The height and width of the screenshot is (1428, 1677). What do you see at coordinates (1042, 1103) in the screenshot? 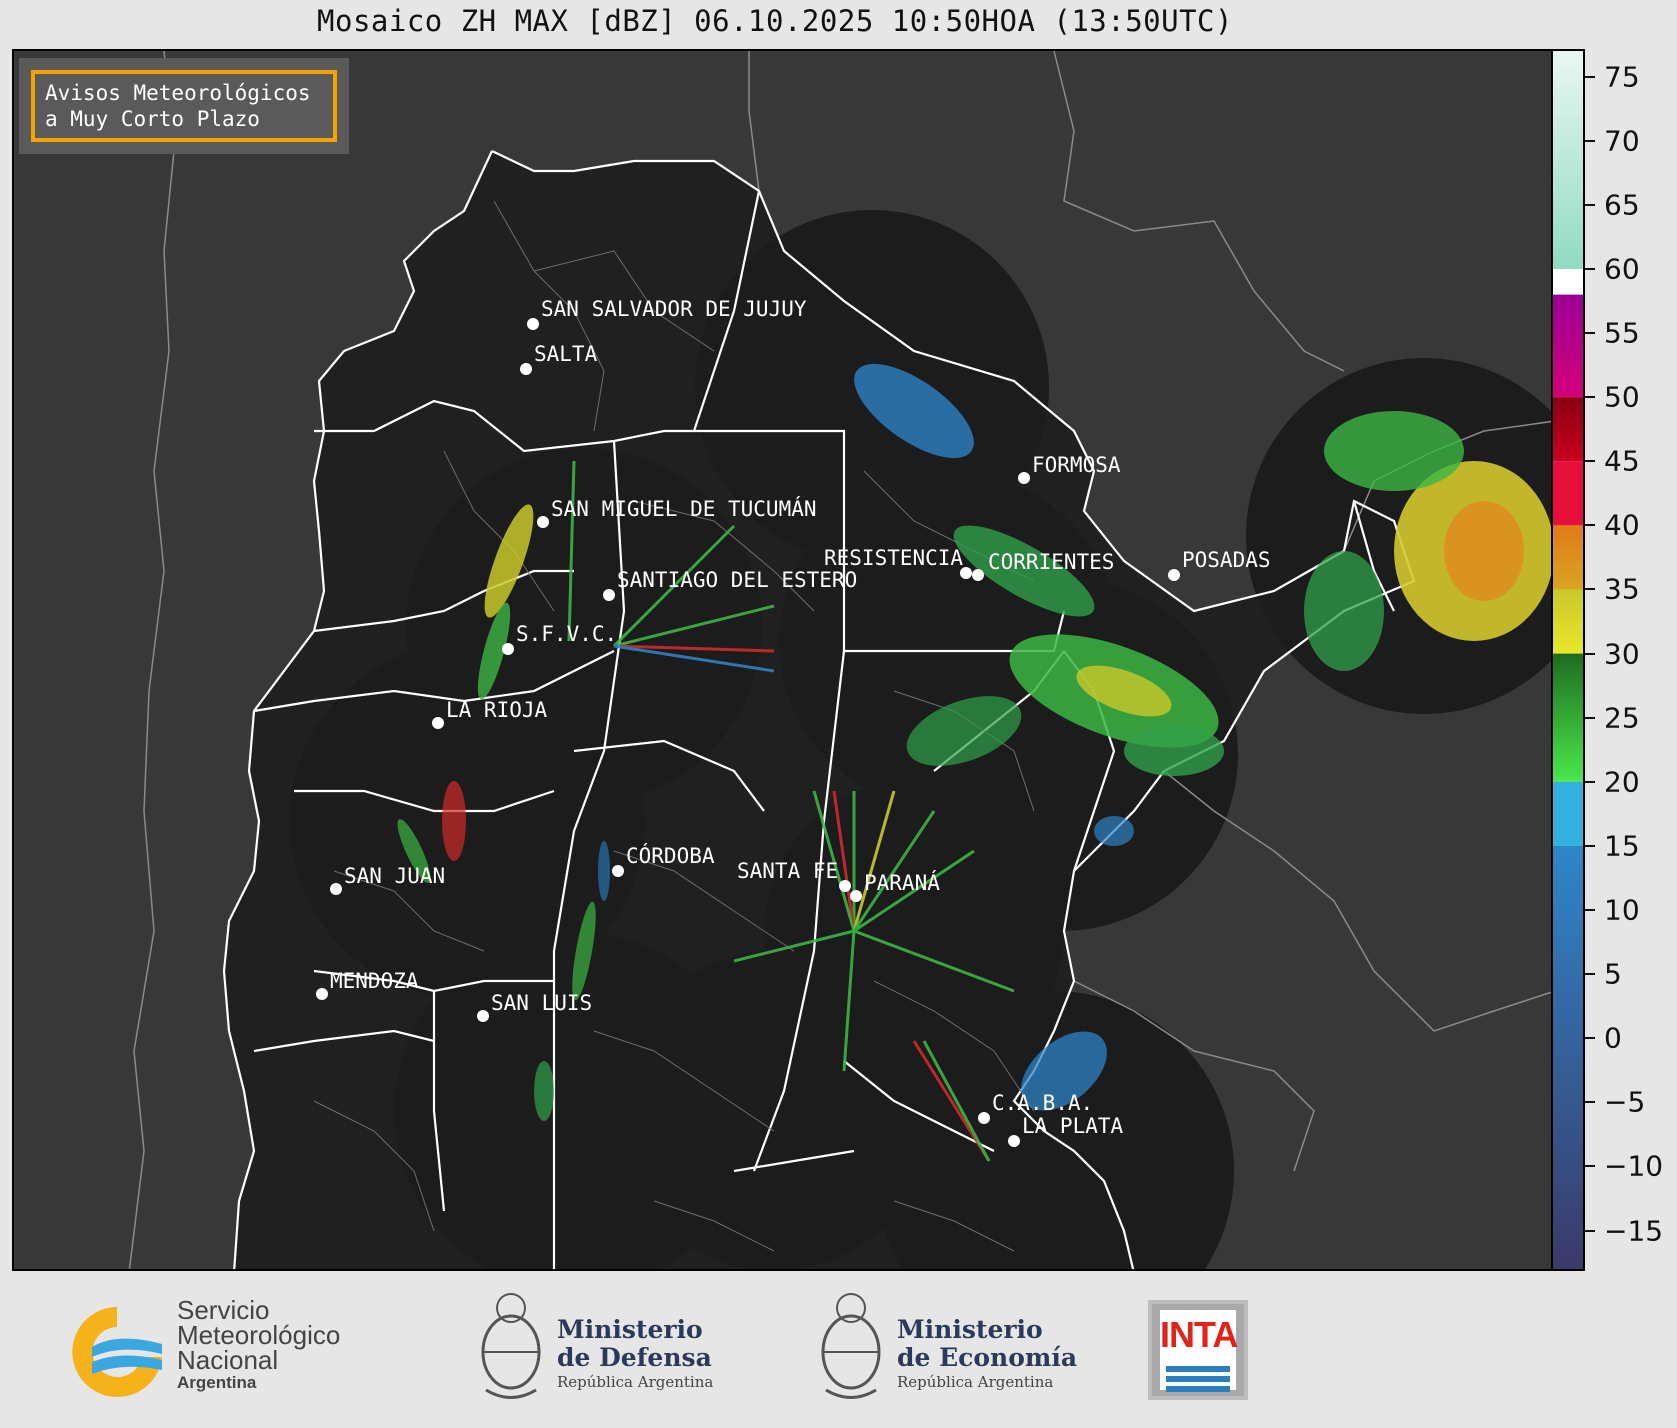
I see `city-label: C.A.B.A.` at bounding box center [1042, 1103].